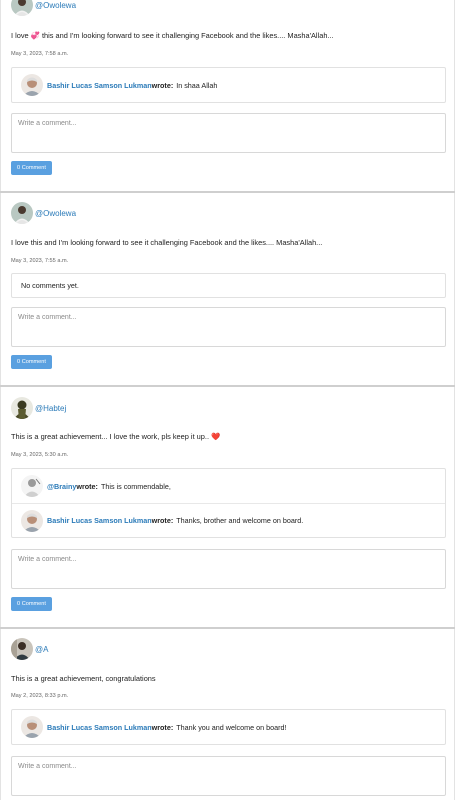  I want to click on post-author: @A, so click(29, 649).